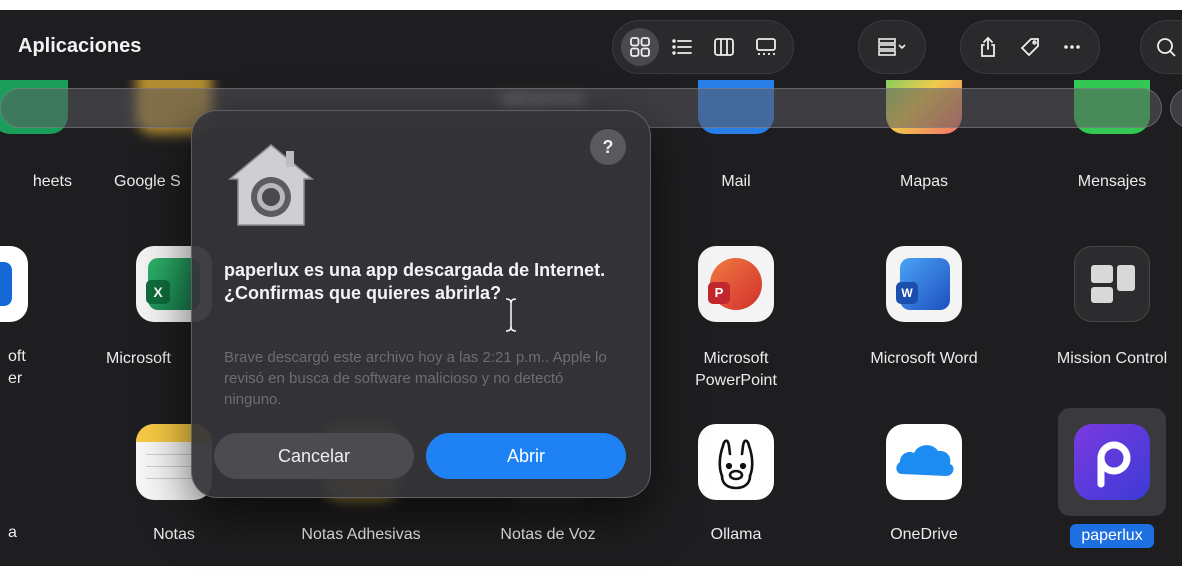 This screenshot has width=1182, height=578. Describe the element at coordinates (12, 532) in the screenshot. I see `app-label: a` at that location.